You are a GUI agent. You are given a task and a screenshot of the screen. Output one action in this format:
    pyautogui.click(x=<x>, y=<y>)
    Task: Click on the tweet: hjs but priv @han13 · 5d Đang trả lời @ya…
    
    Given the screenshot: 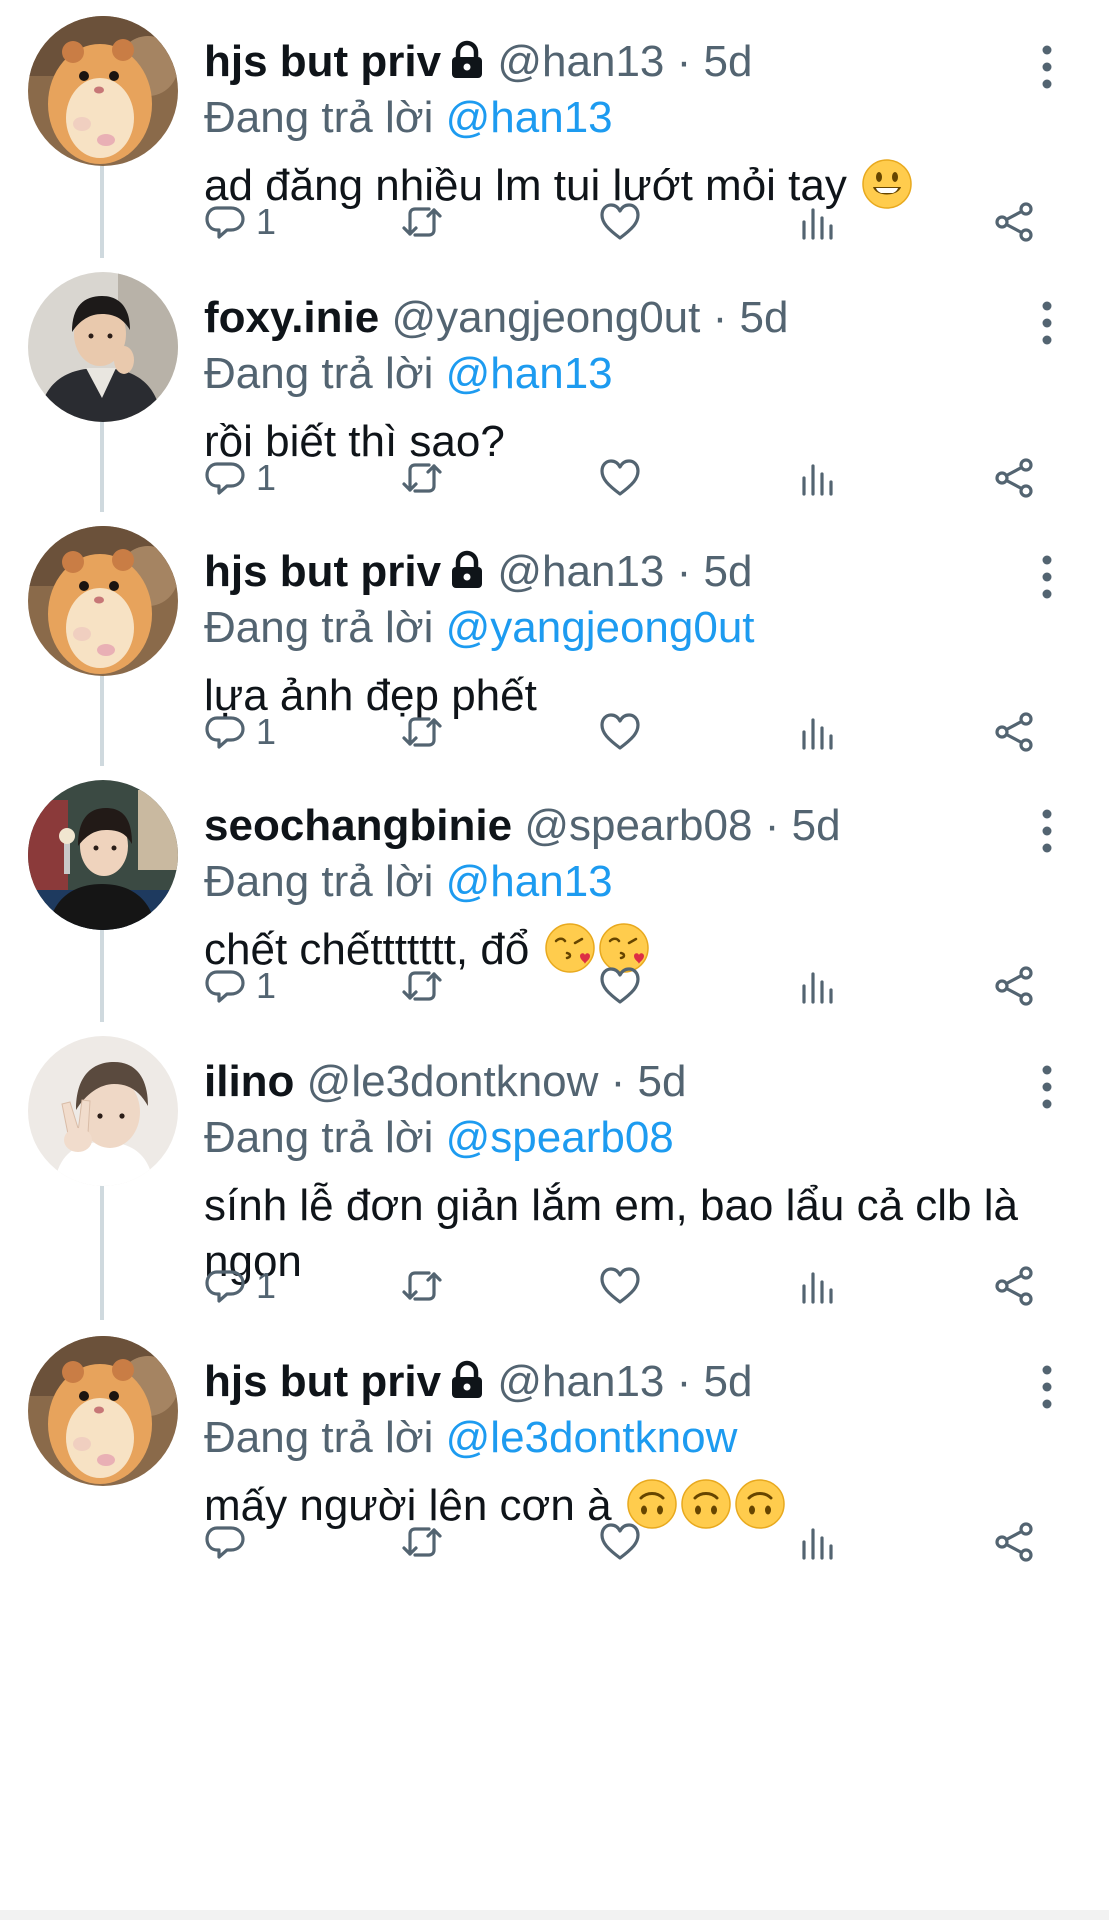 What is the action you would take?
    pyautogui.click(x=554, y=649)
    